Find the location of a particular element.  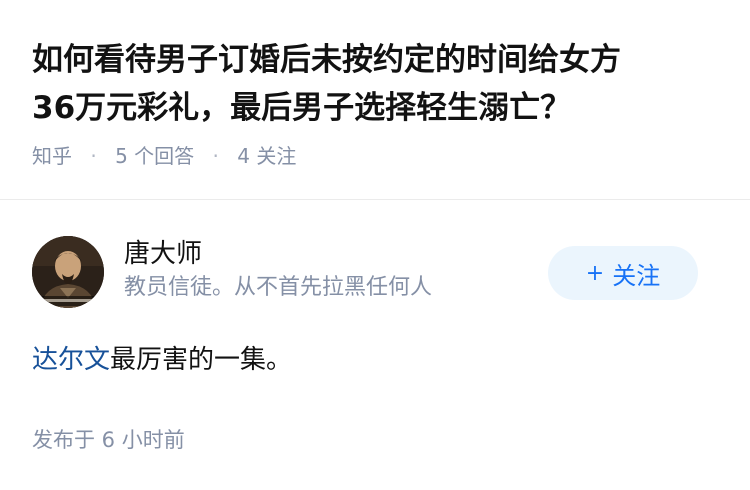

avatar is located at coordinates (68, 272).